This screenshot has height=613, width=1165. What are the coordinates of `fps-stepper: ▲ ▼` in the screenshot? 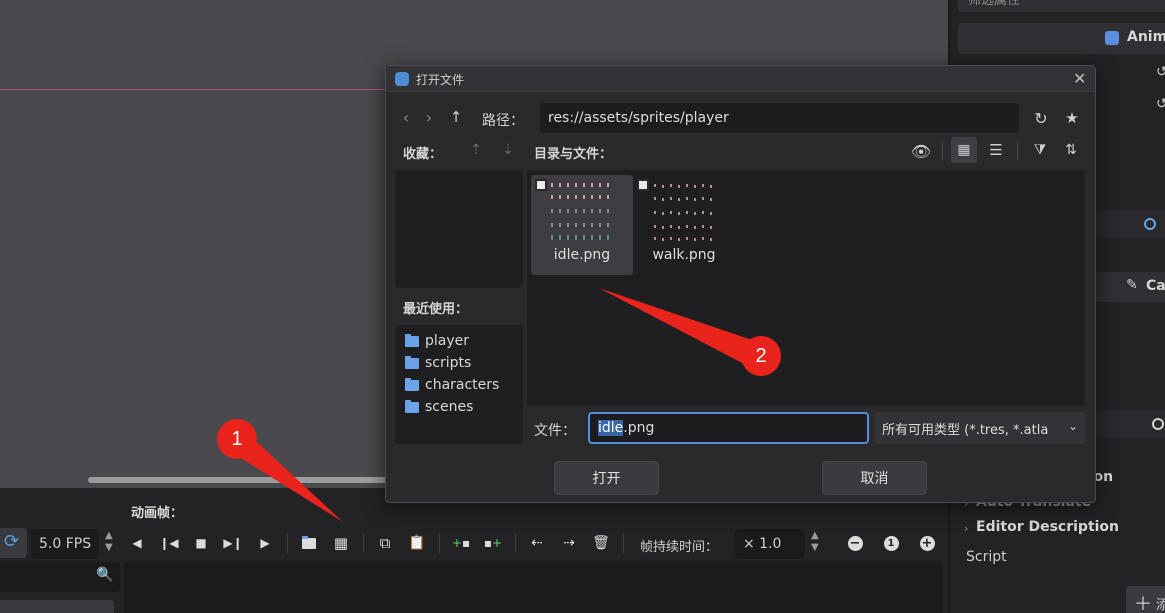 It's located at (109, 542).